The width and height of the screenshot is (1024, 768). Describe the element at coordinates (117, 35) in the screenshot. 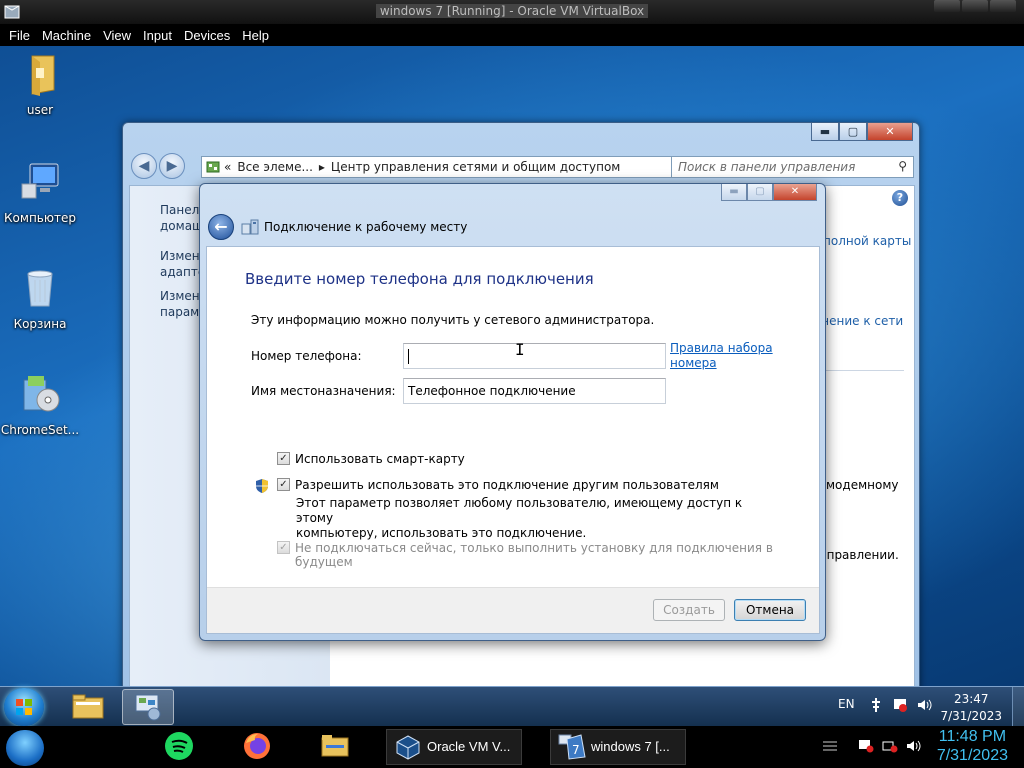

I see `menu-view: View` at that location.